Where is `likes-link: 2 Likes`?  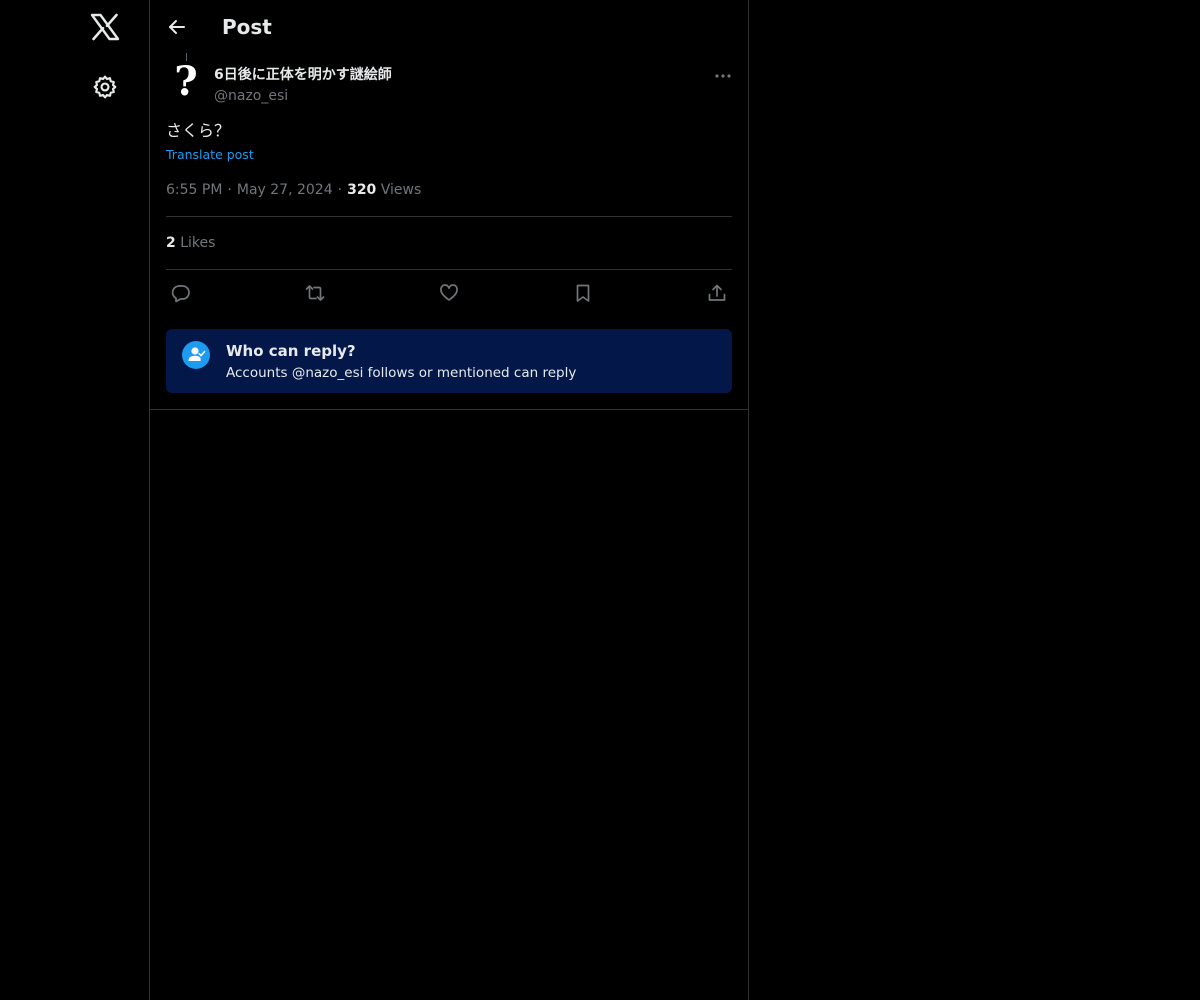 likes-link: 2 Likes is located at coordinates (190, 243).